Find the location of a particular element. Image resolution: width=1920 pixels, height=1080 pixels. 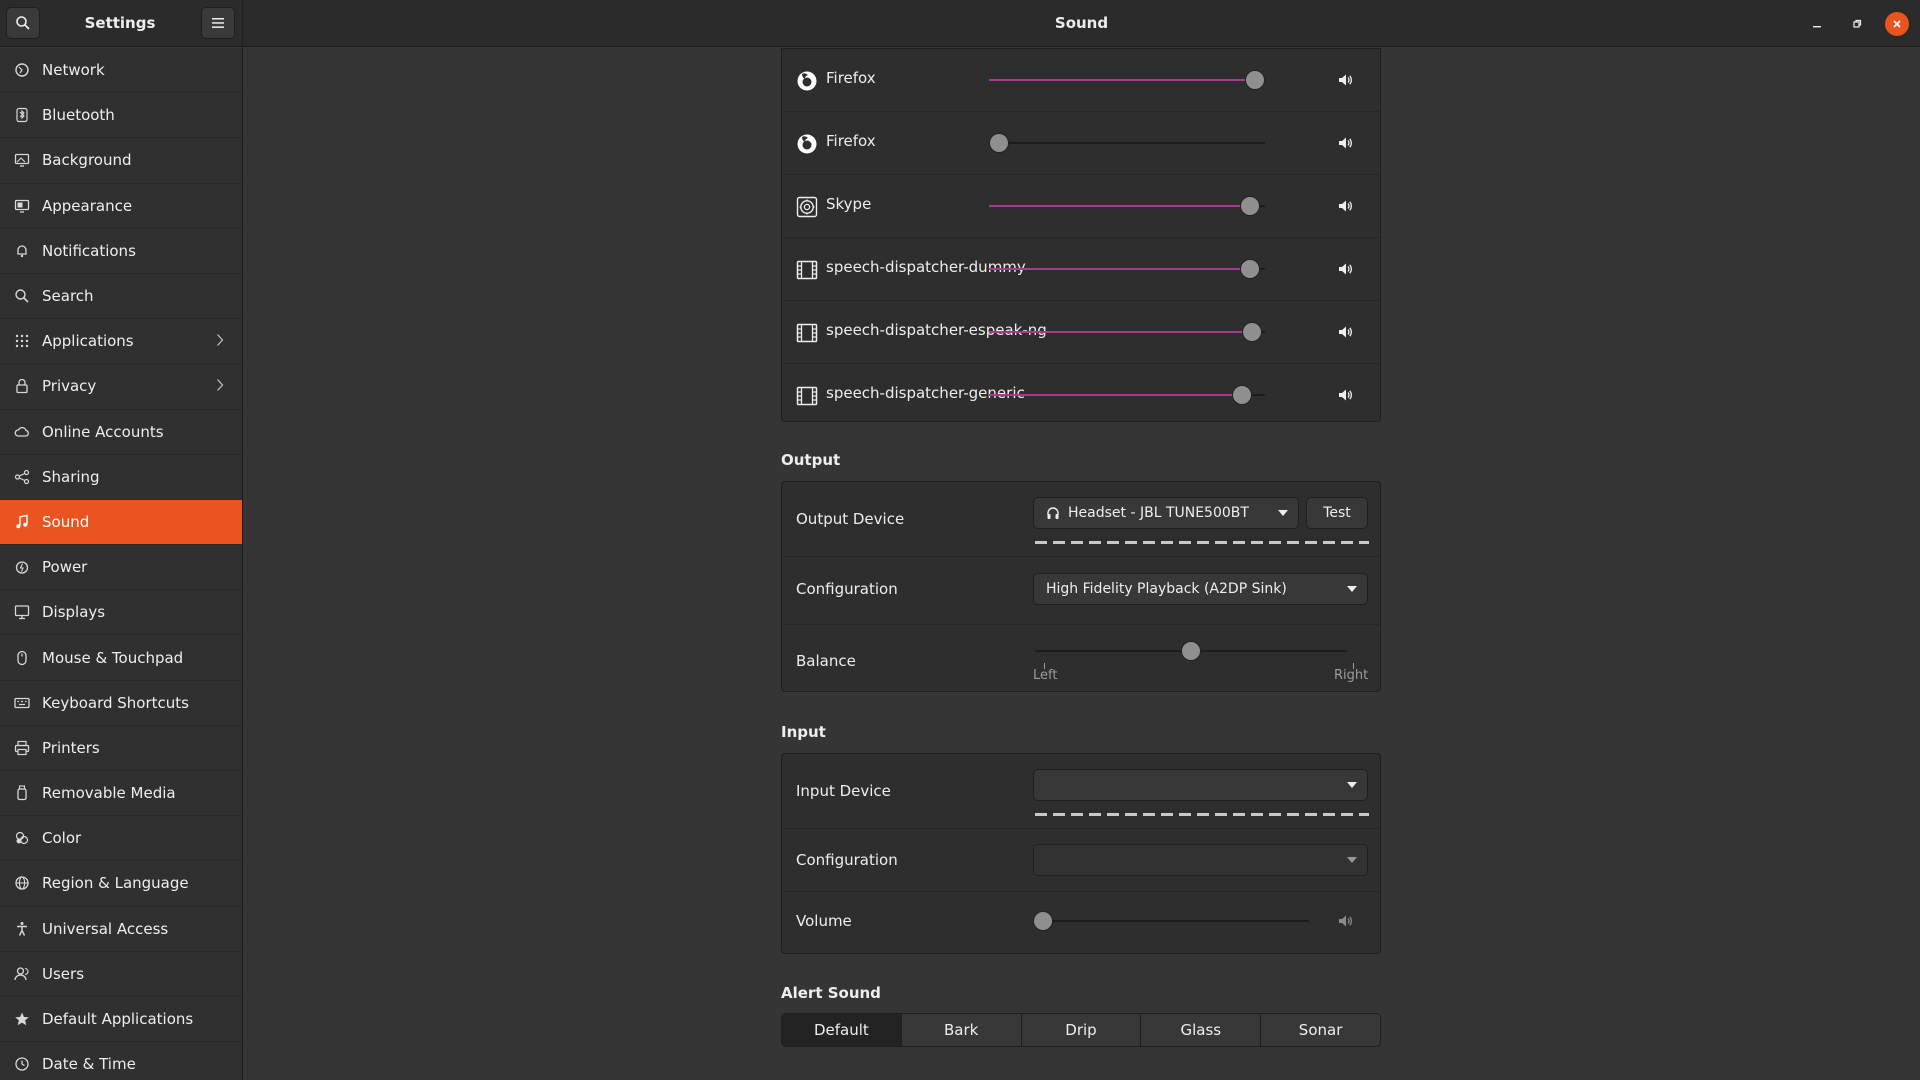

sidebar-item-keyboard-shortcuts: Keyboard Shortcuts is located at coordinates (121, 703).